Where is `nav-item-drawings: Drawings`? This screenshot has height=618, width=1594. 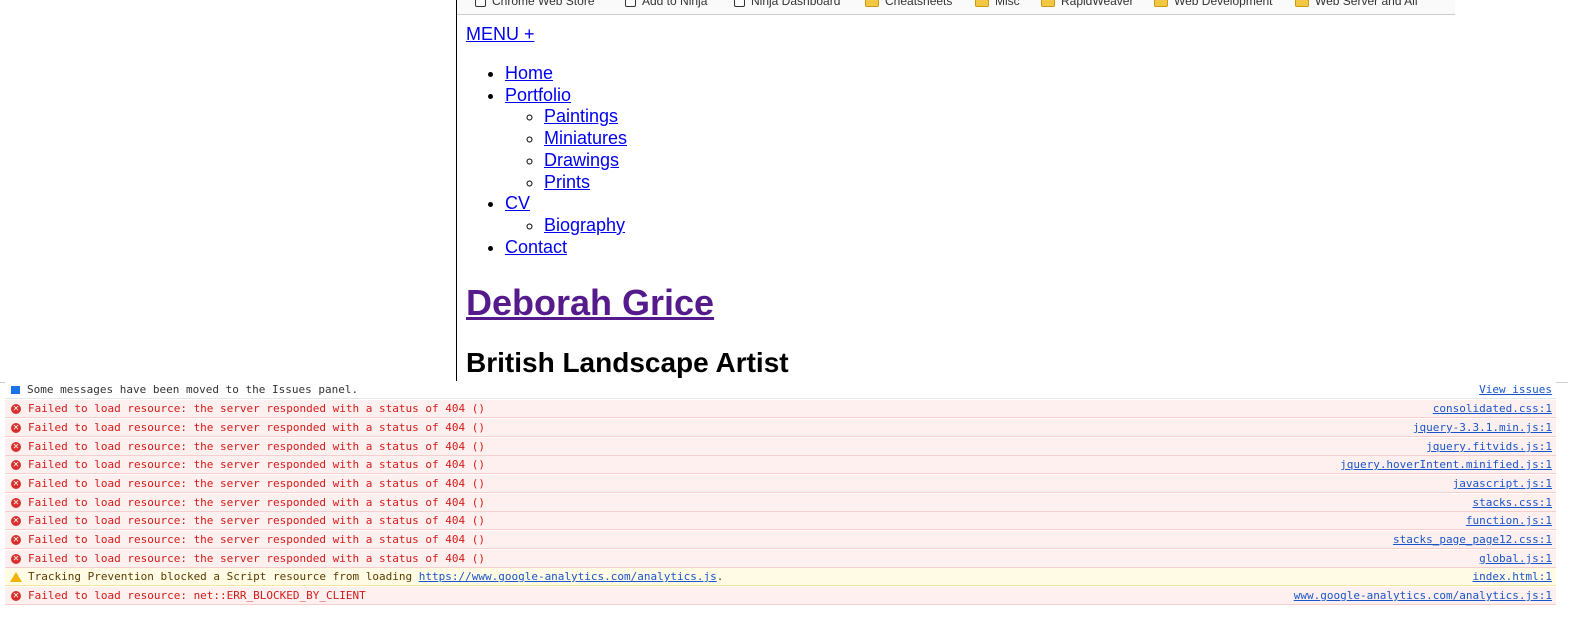 nav-item-drawings: Drawings is located at coordinates (585, 161).